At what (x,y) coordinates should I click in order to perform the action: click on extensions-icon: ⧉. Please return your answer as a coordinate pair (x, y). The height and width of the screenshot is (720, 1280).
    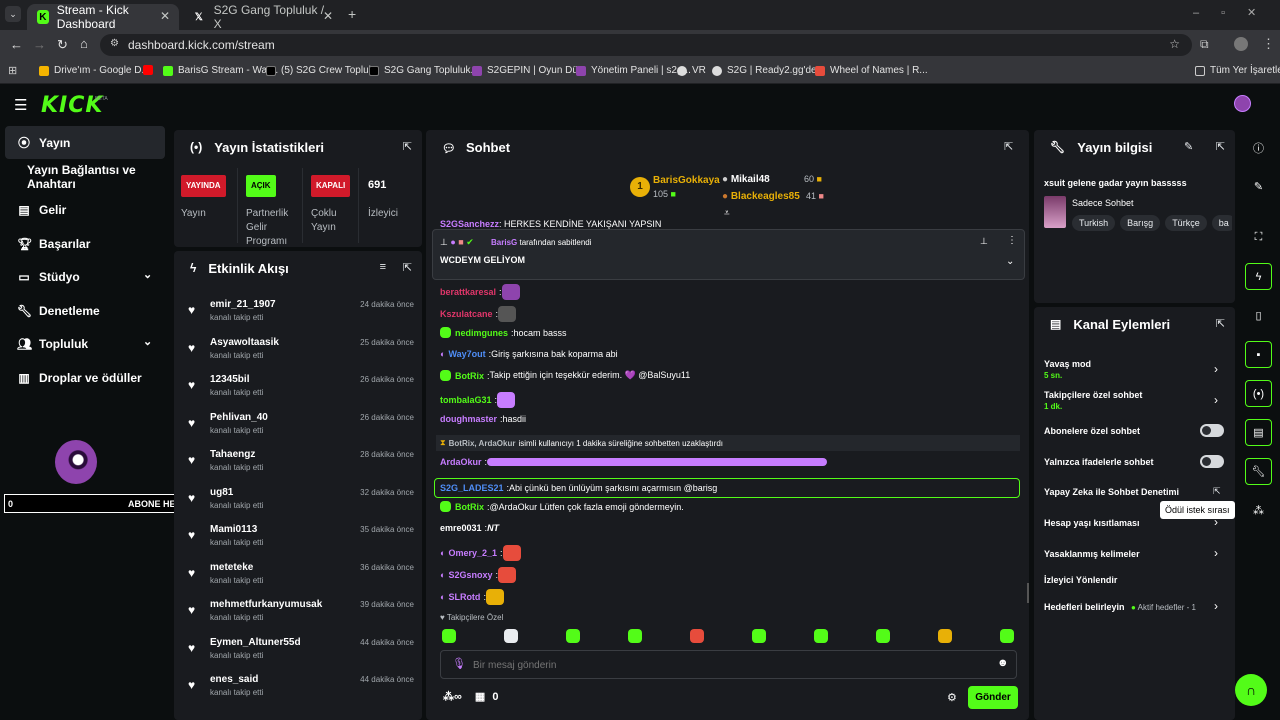
    Looking at the image, I should click on (1204, 44).